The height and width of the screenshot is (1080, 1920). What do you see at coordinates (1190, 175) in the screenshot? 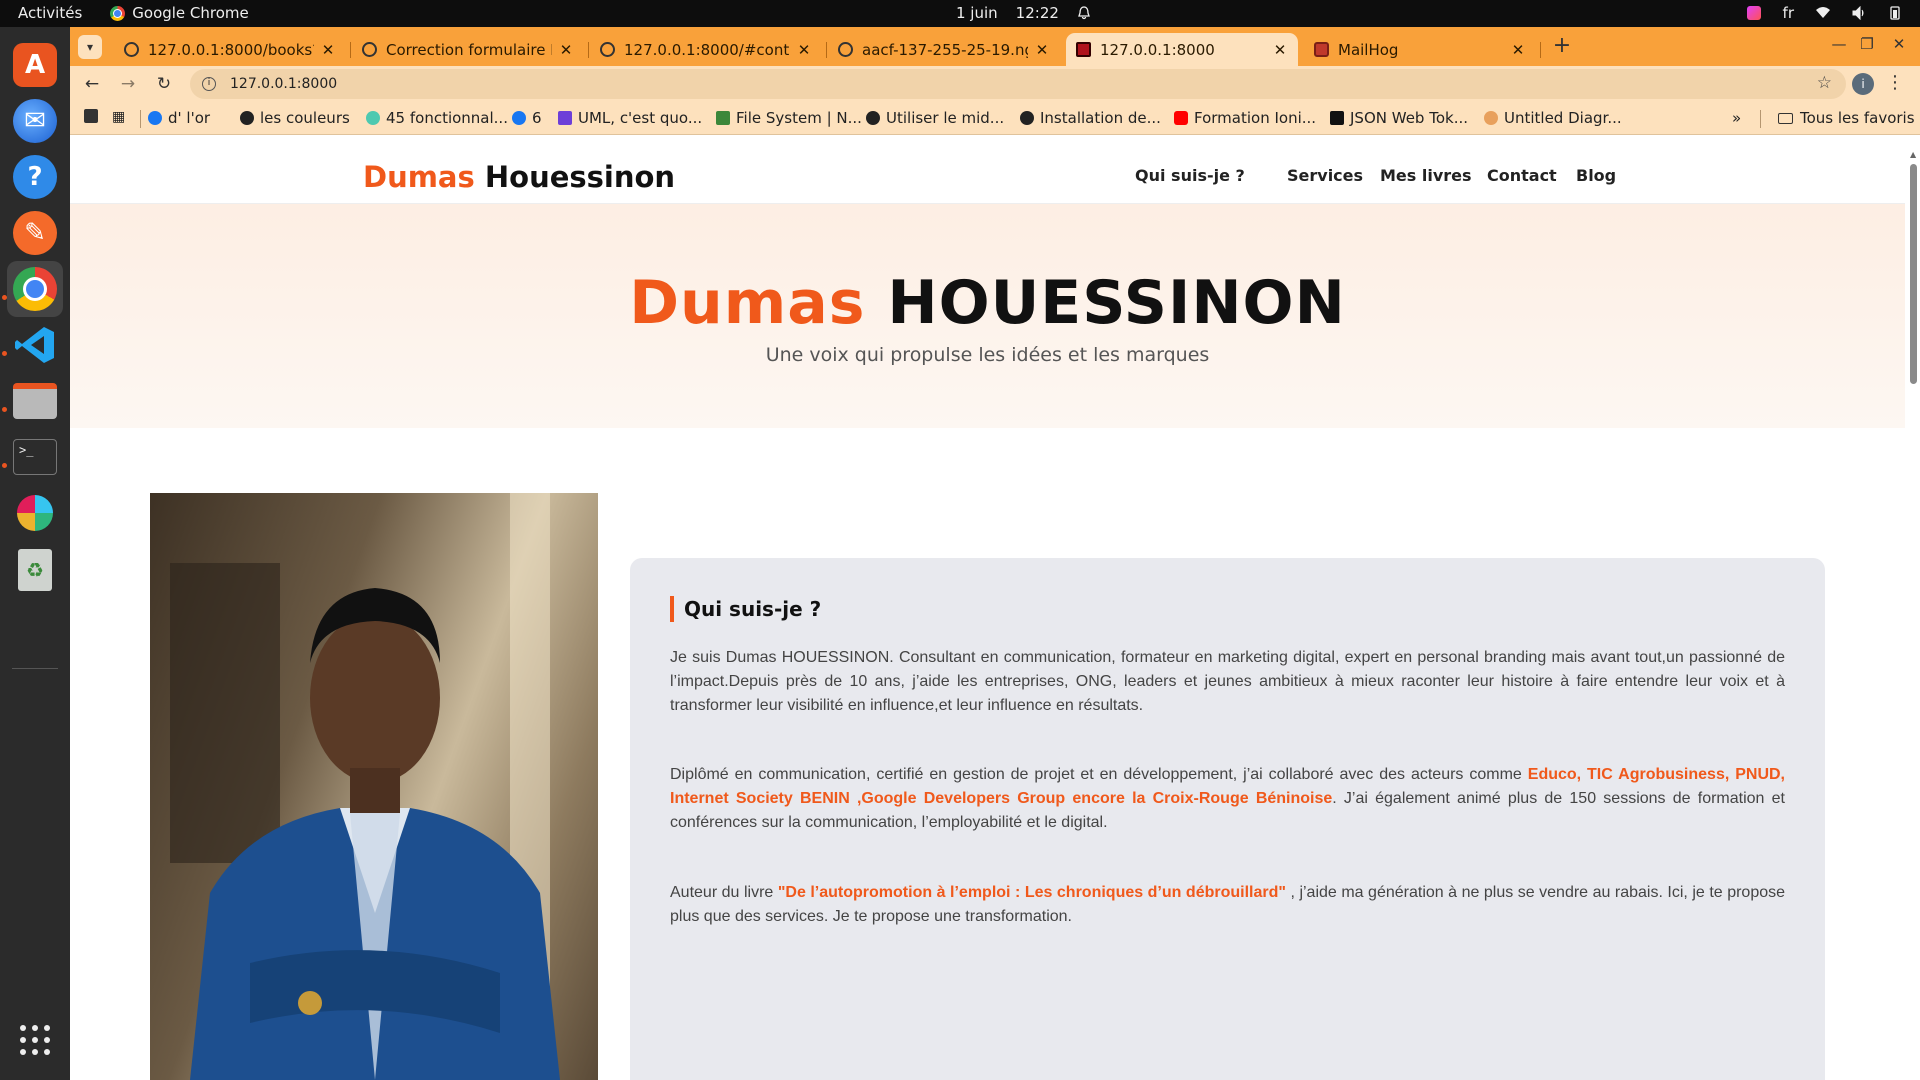
I see `nav-link-about: Qui suis-je ?` at bounding box center [1190, 175].